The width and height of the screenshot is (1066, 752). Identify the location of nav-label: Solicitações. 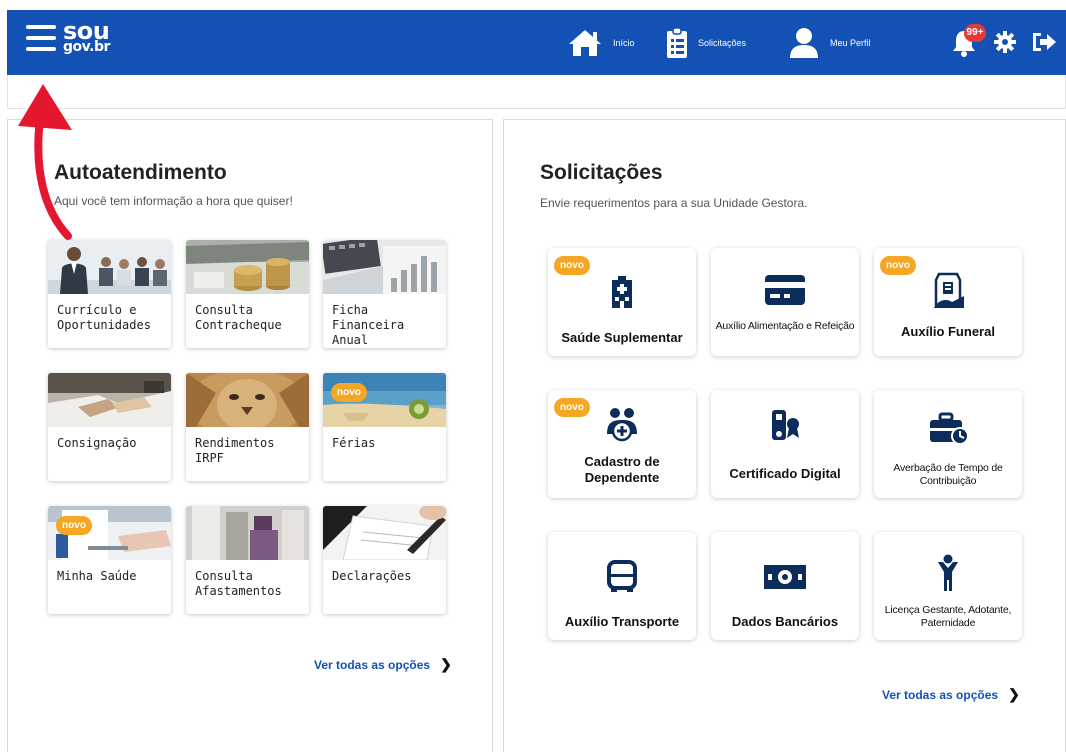
(722, 43).